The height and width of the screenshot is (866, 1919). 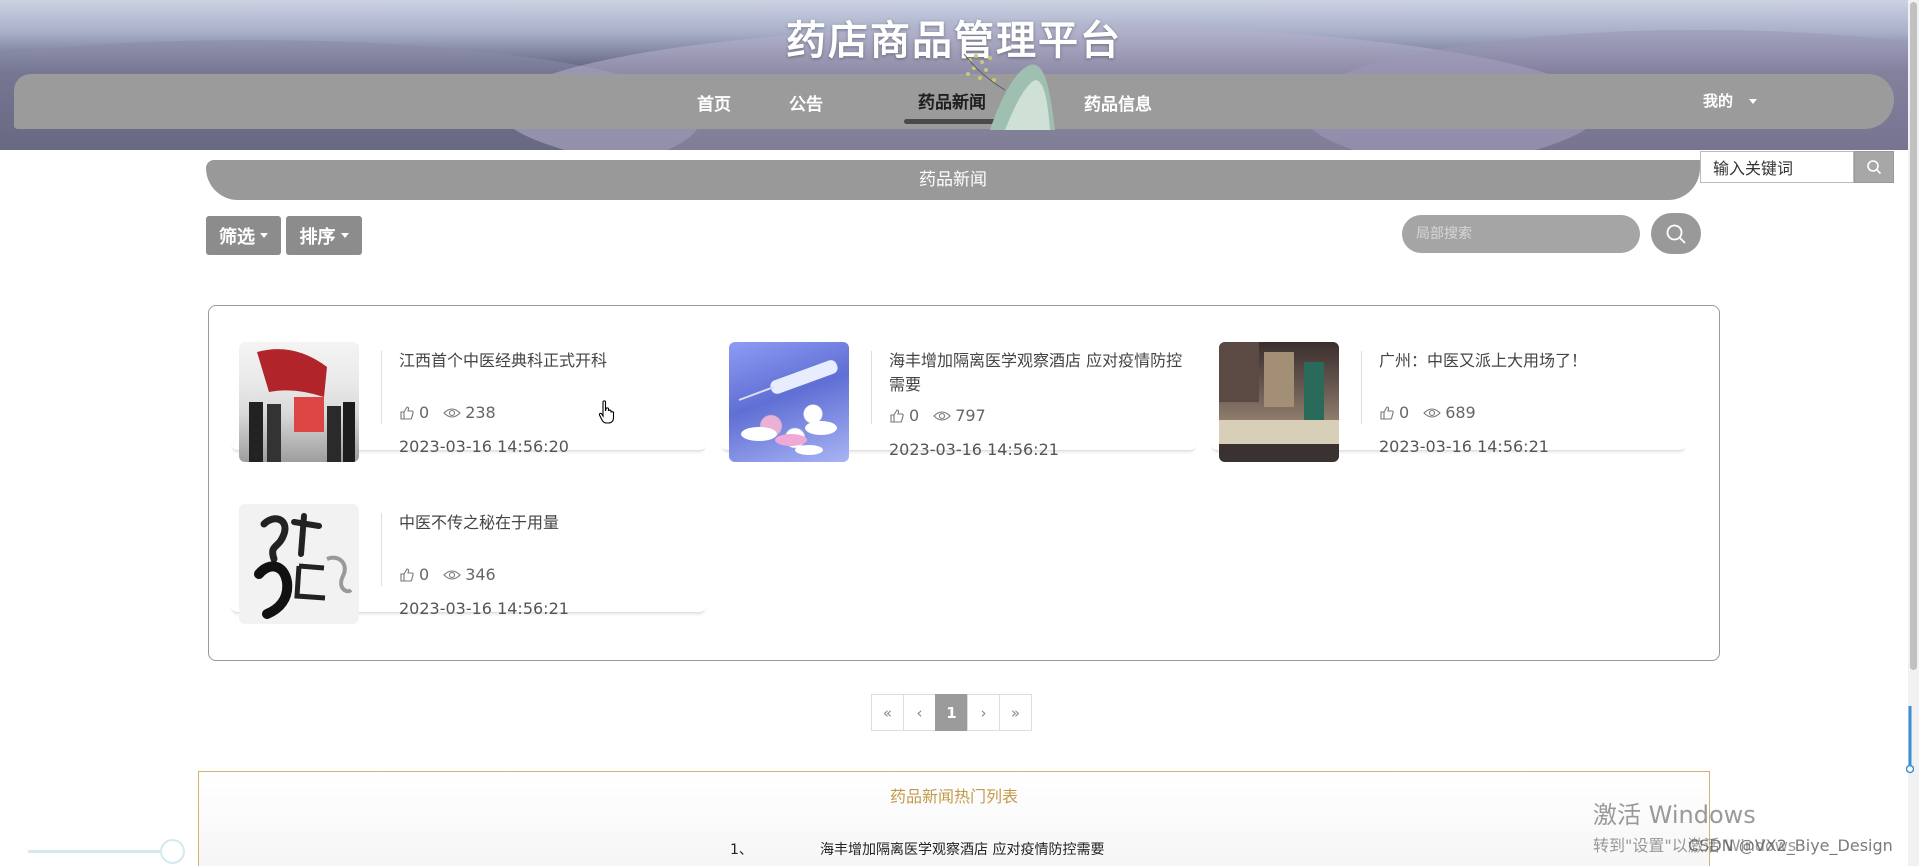 What do you see at coordinates (919, 712) in the screenshot?
I see `pagination-prev: ‹` at bounding box center [919, 712].